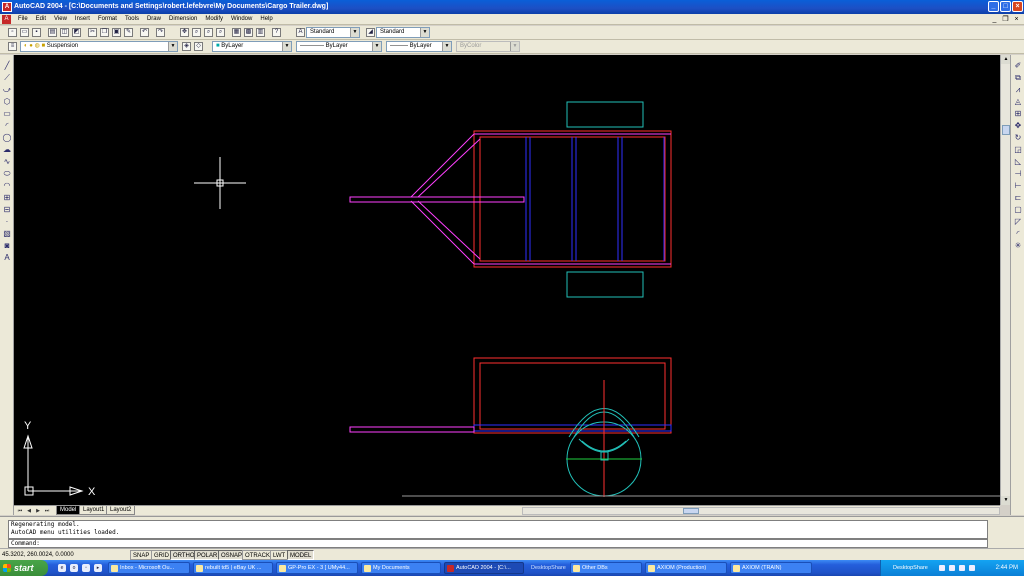 Image resolution: width=1024 pixels, height=576 pixels. What do you see at coordinates (7, 210) in the screenshot?
I see `make-block-icon: ⊟` at bounding box center [7, 210].